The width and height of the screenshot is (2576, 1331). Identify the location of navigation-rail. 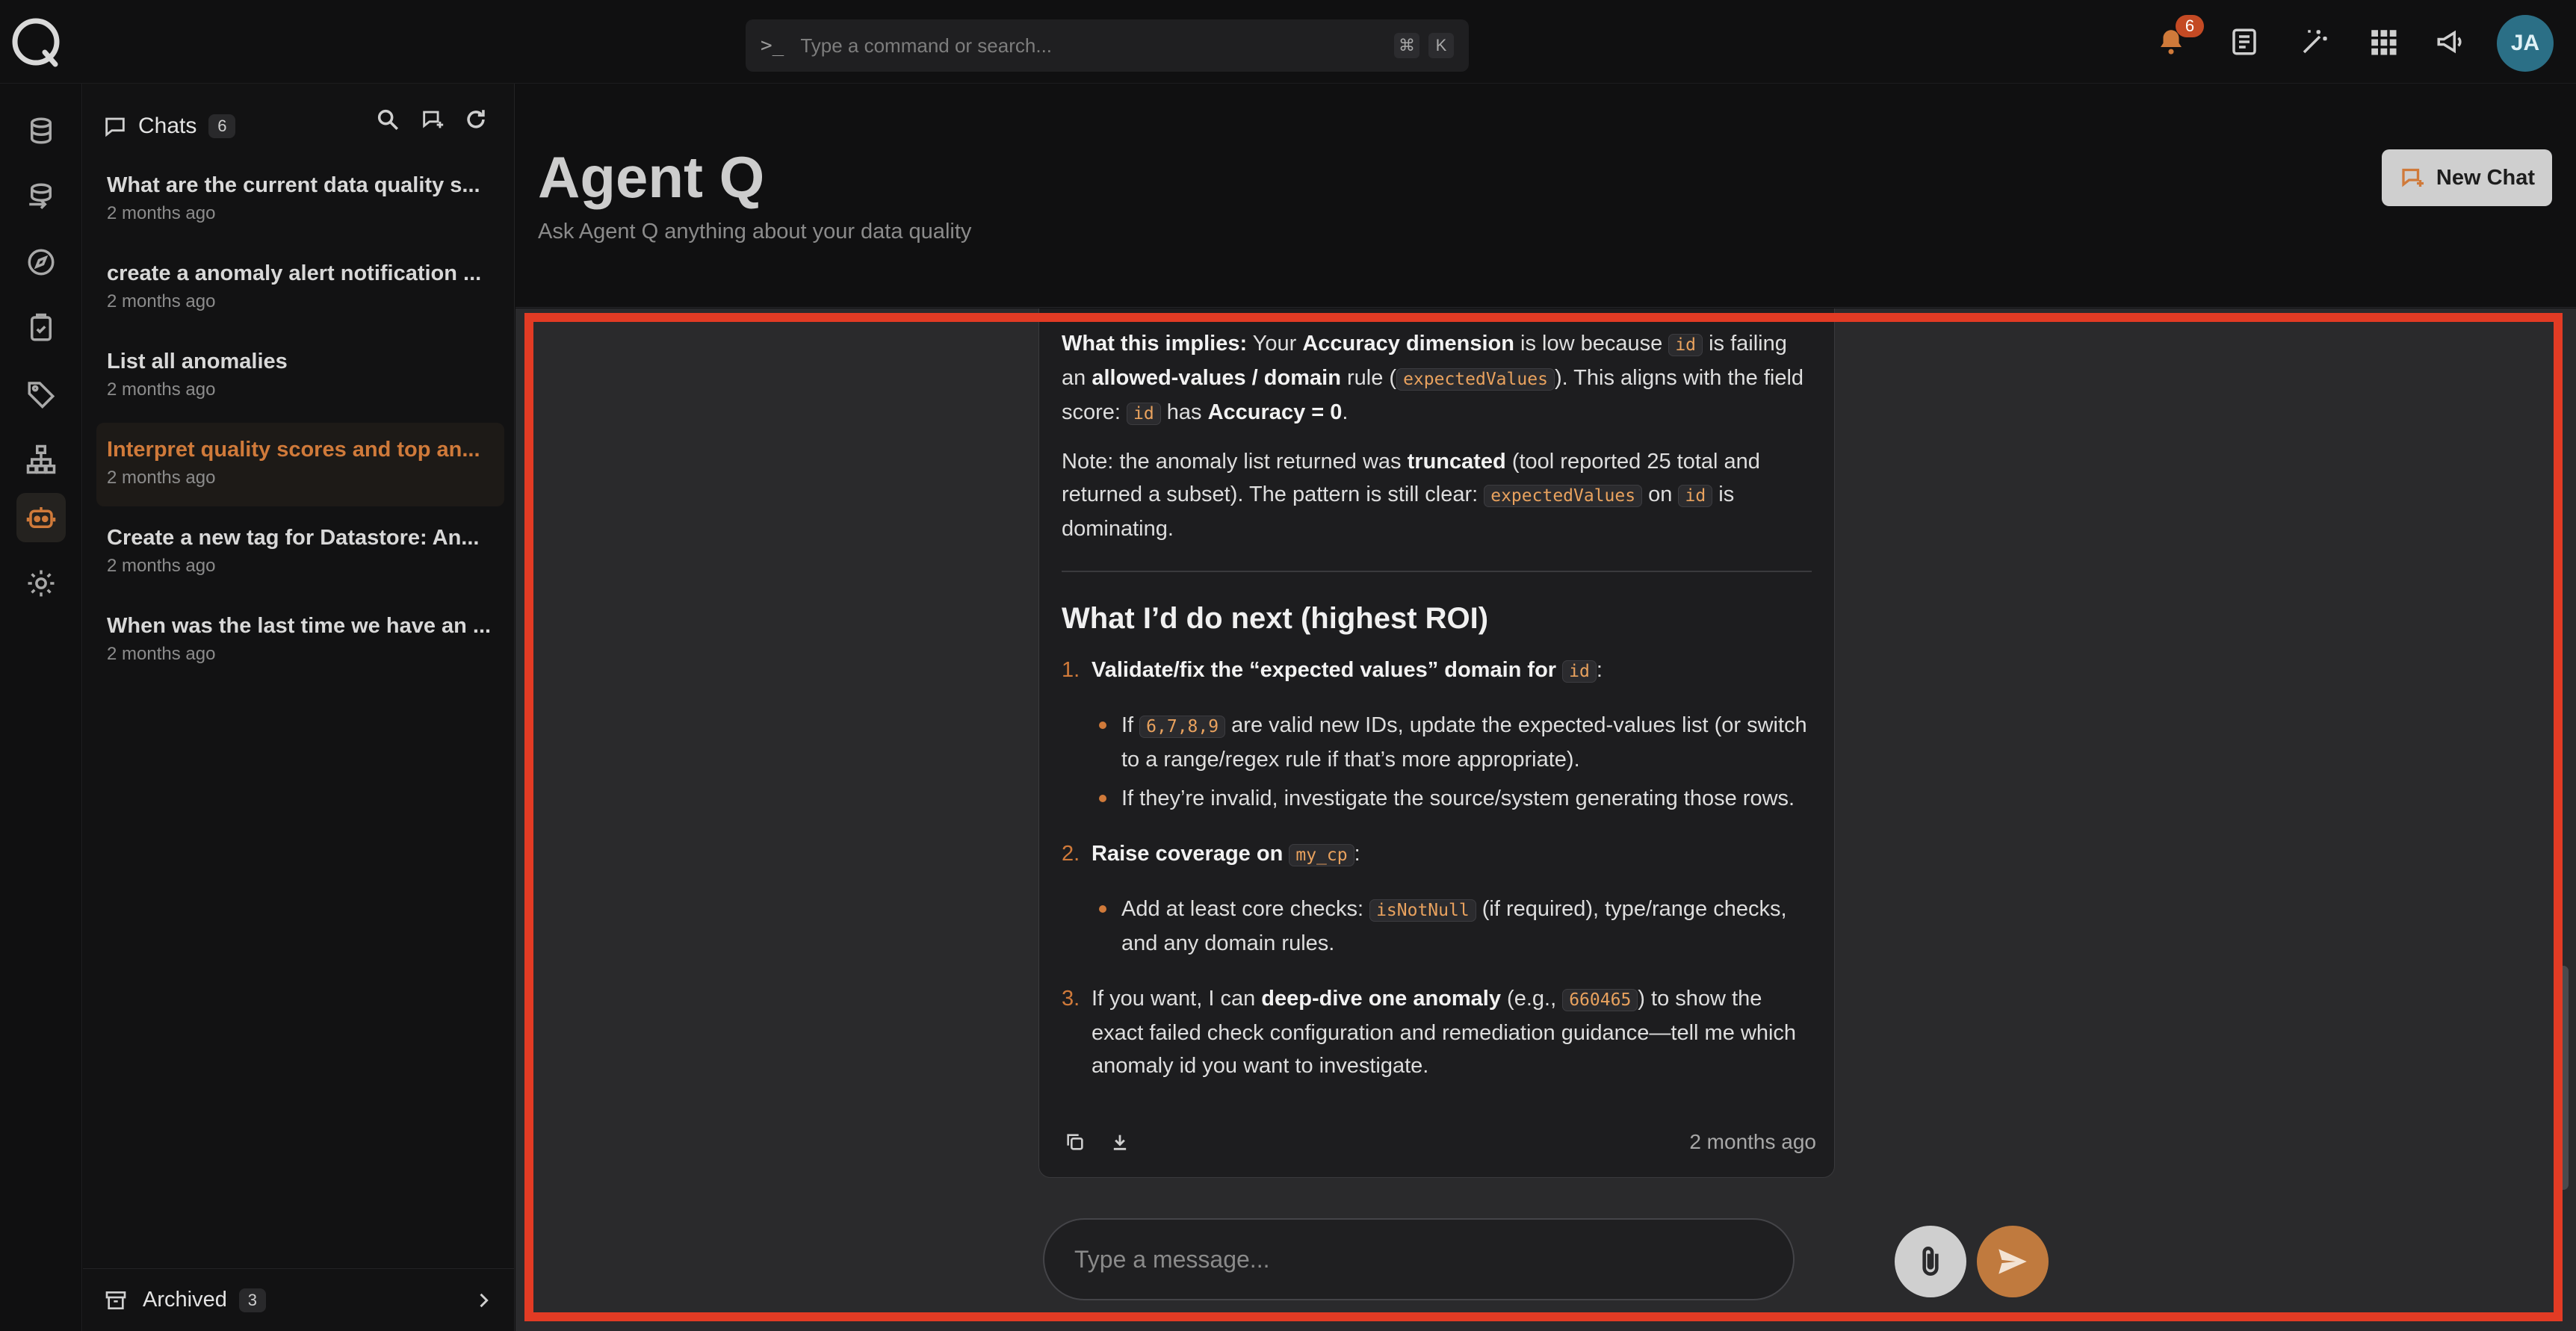
(41, 707).